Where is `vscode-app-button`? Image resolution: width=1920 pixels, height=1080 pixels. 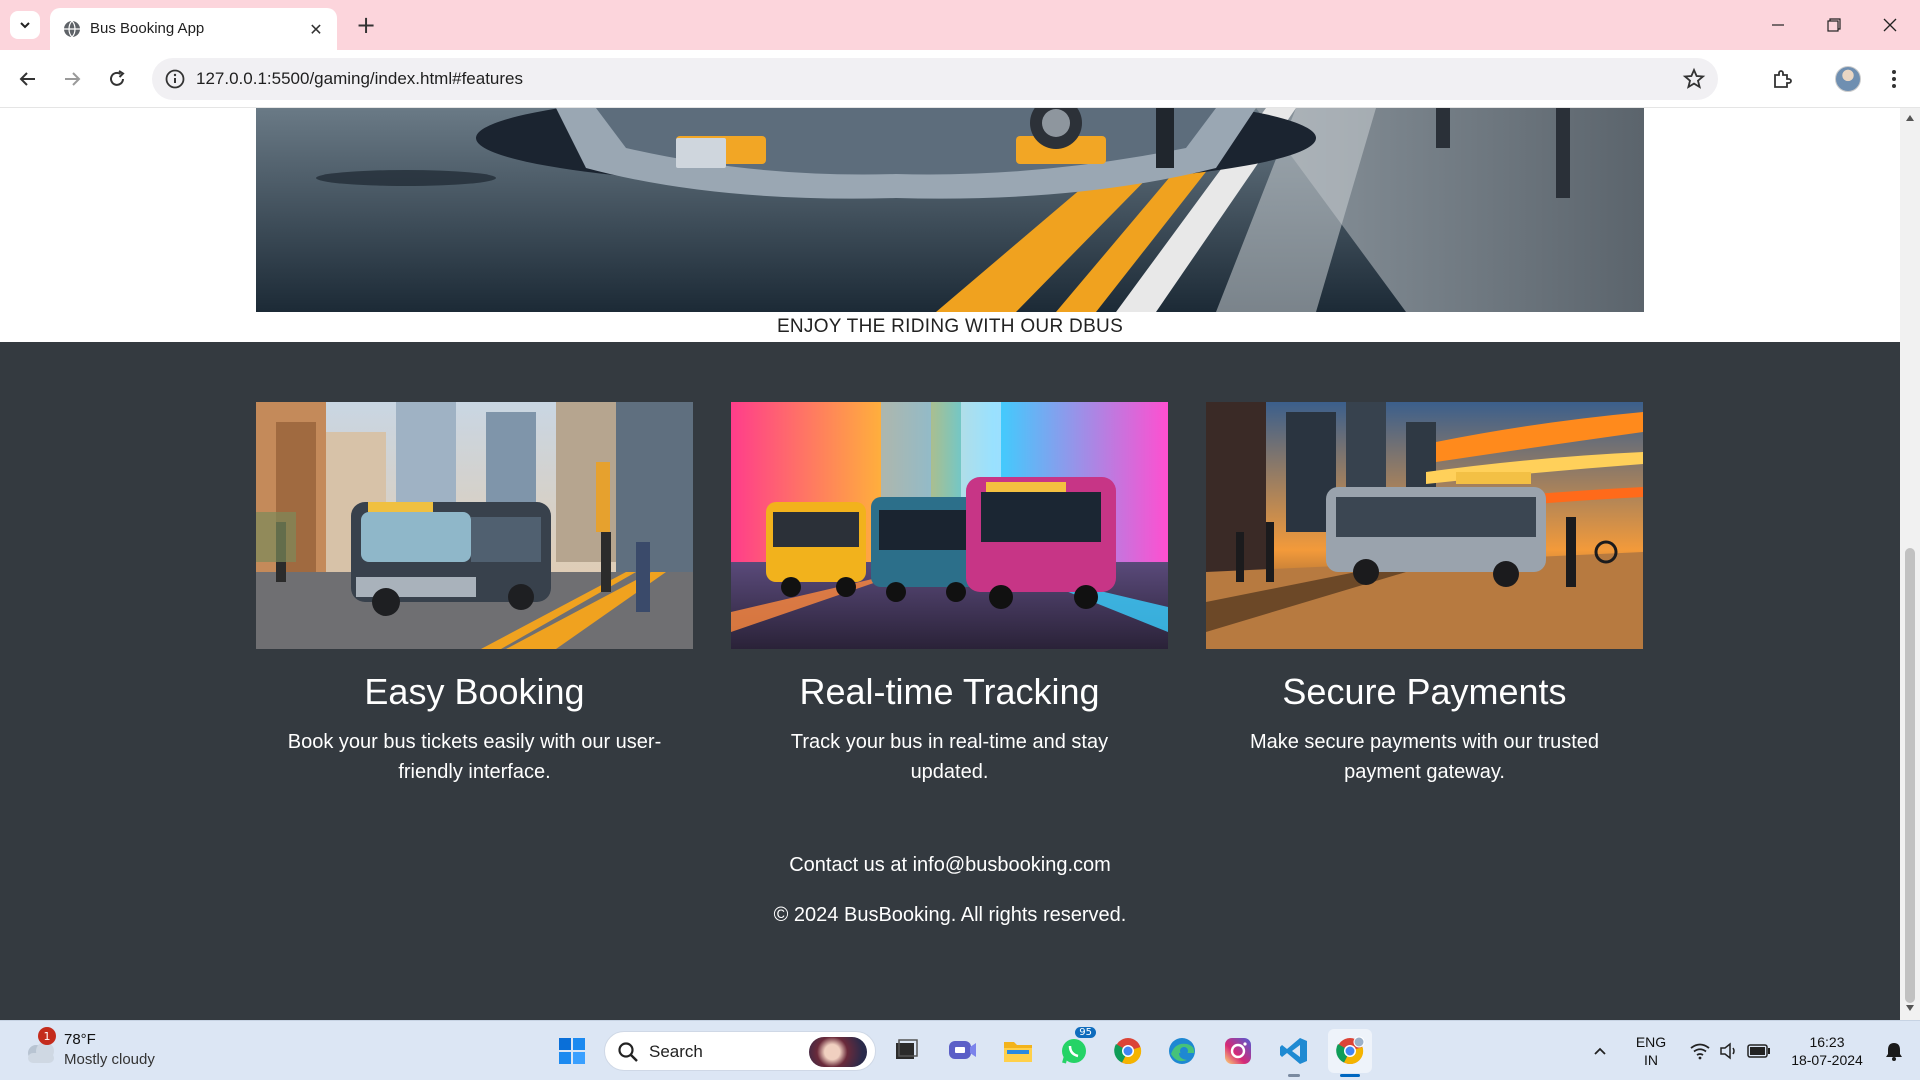
vscode-app-button is located at coordinates (1294, 1053).